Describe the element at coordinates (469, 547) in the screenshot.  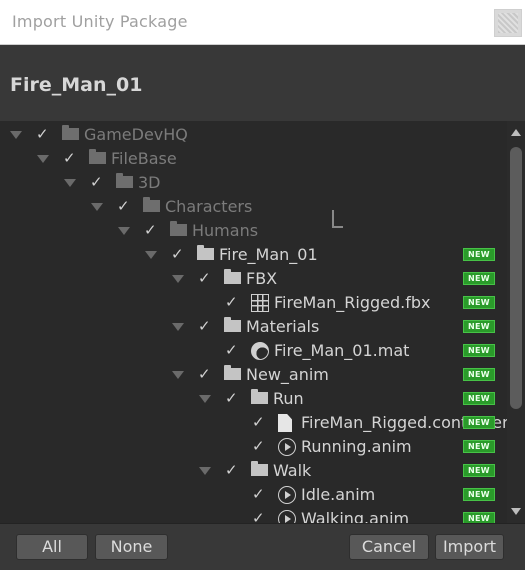
I see `import-button: Import` at that location.